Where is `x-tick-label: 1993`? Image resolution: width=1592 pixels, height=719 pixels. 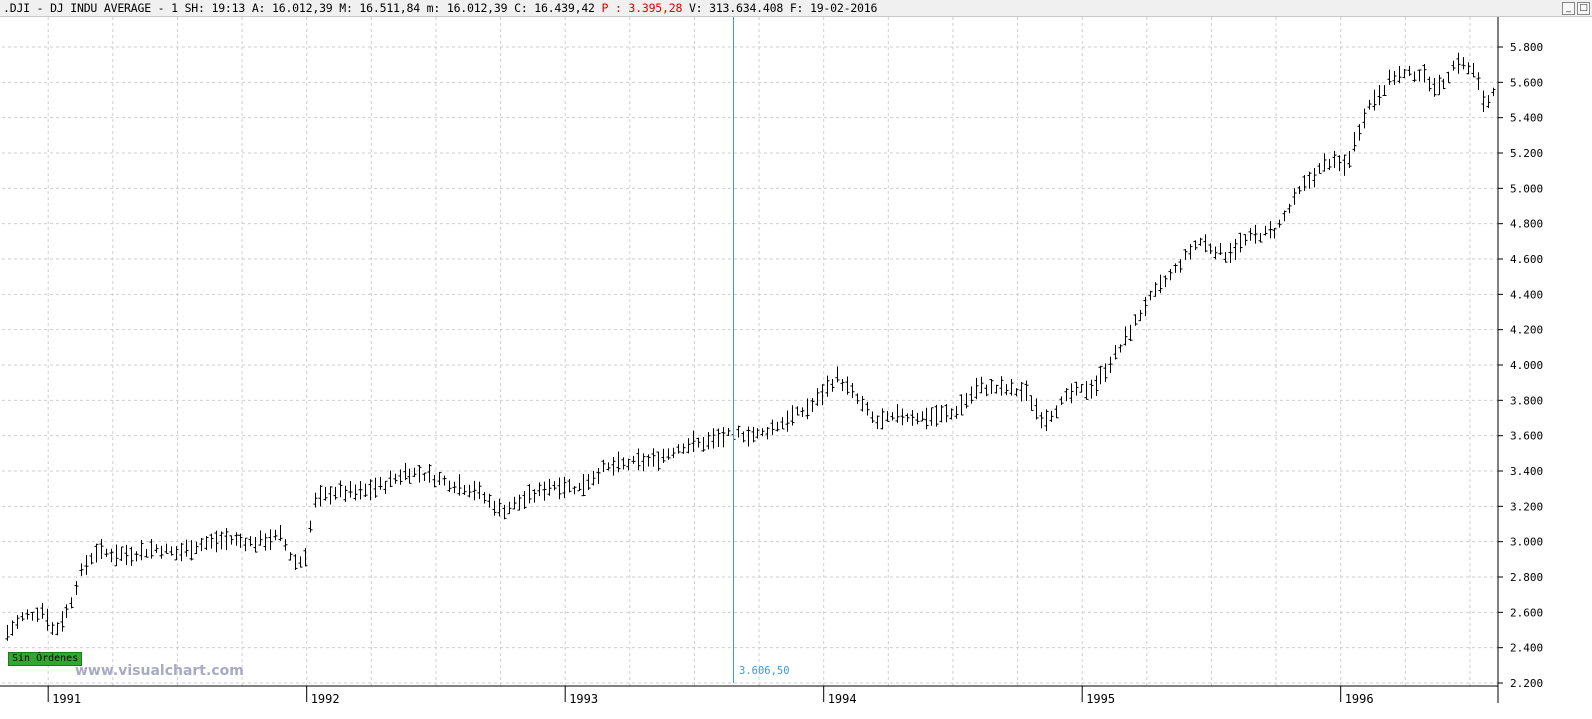
x-tick-label: 1993 is located at coordinates (583, 699).